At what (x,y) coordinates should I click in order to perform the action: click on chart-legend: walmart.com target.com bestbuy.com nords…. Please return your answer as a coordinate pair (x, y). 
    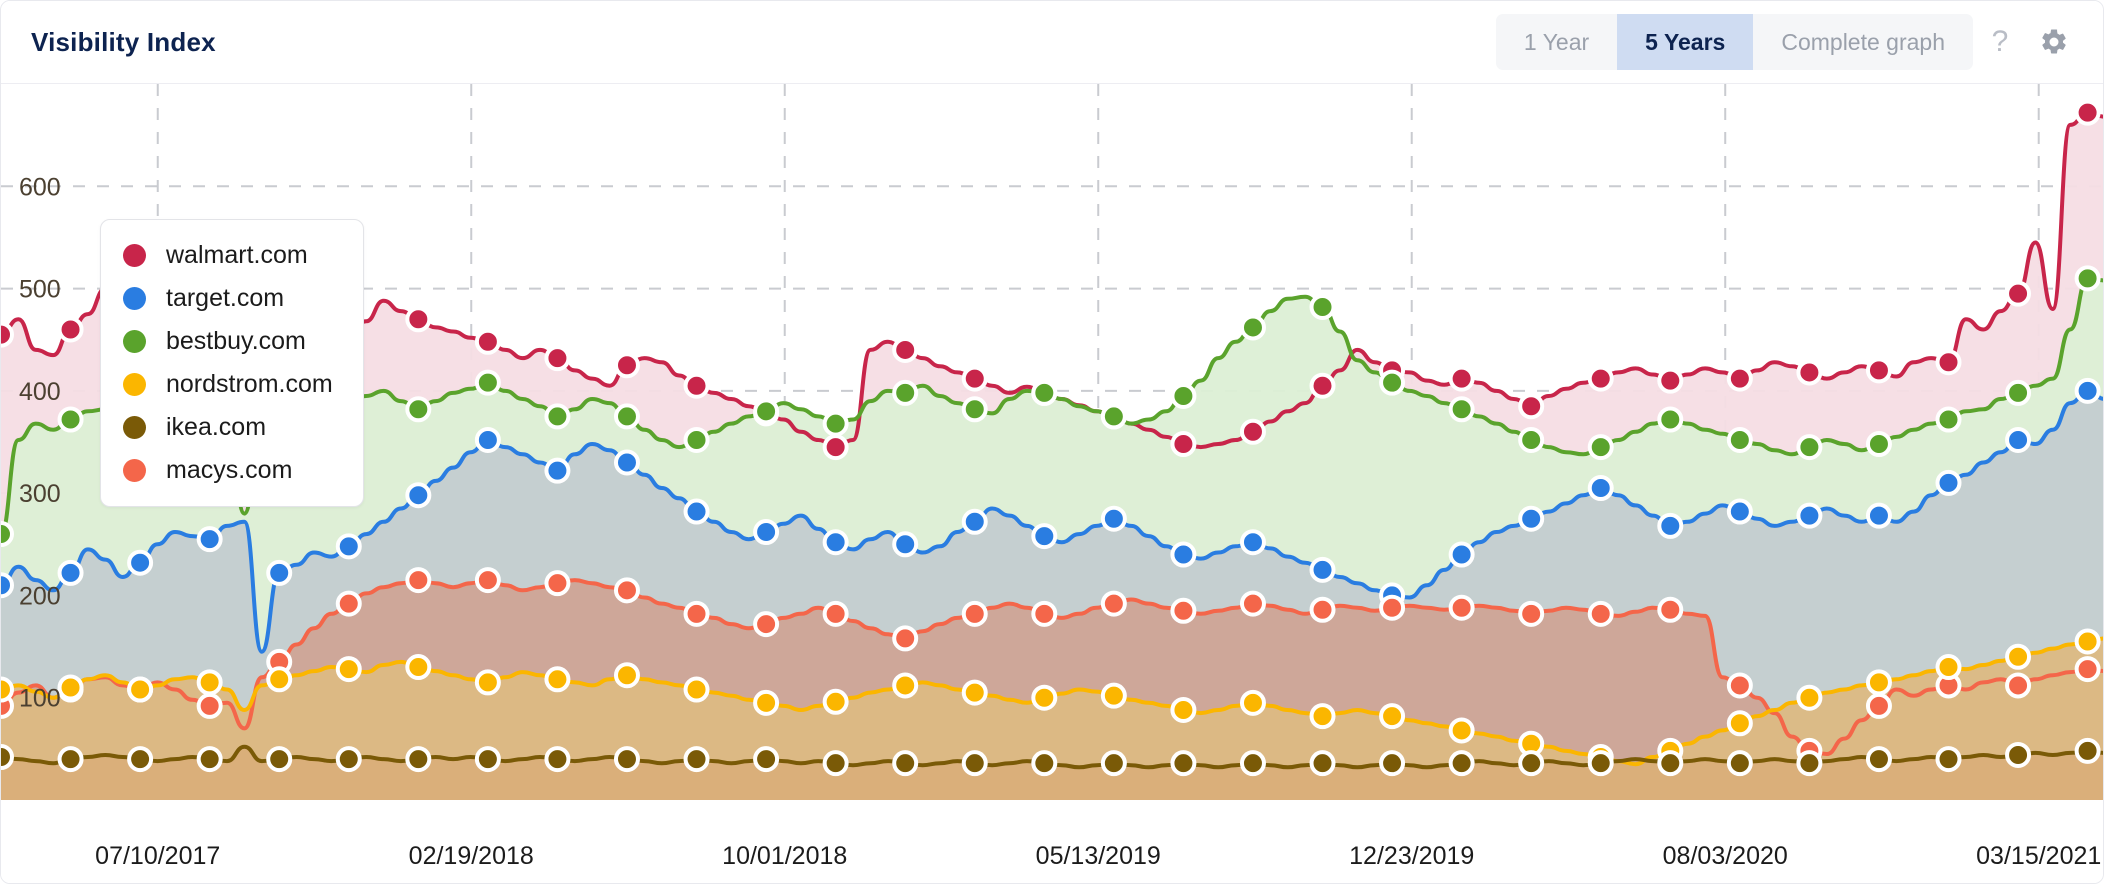
    Looking at the image, I should click on (232, 363).